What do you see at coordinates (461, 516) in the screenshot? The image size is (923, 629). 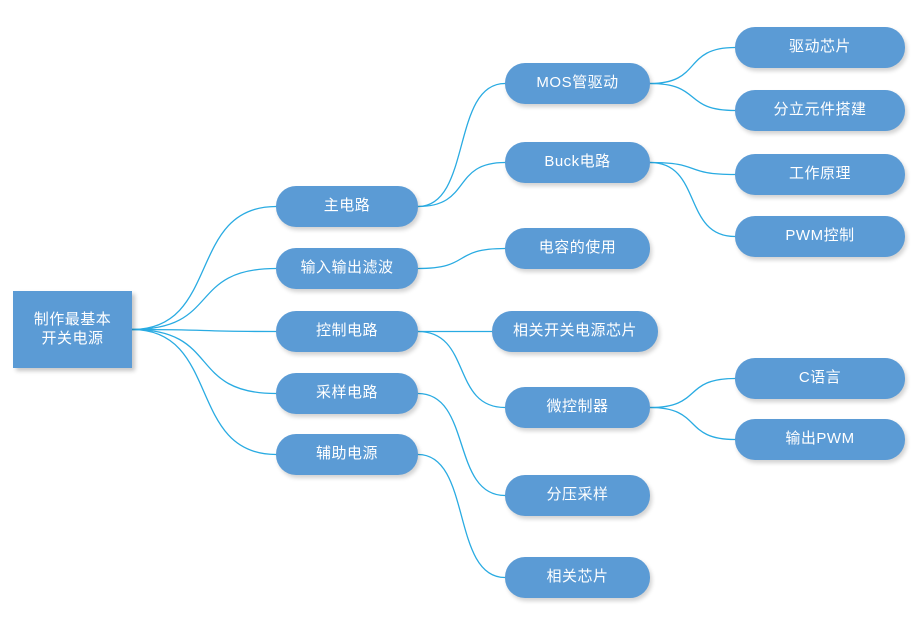 I see `edge-aux_power-to-related_chips` at bounding box center [461, 516].